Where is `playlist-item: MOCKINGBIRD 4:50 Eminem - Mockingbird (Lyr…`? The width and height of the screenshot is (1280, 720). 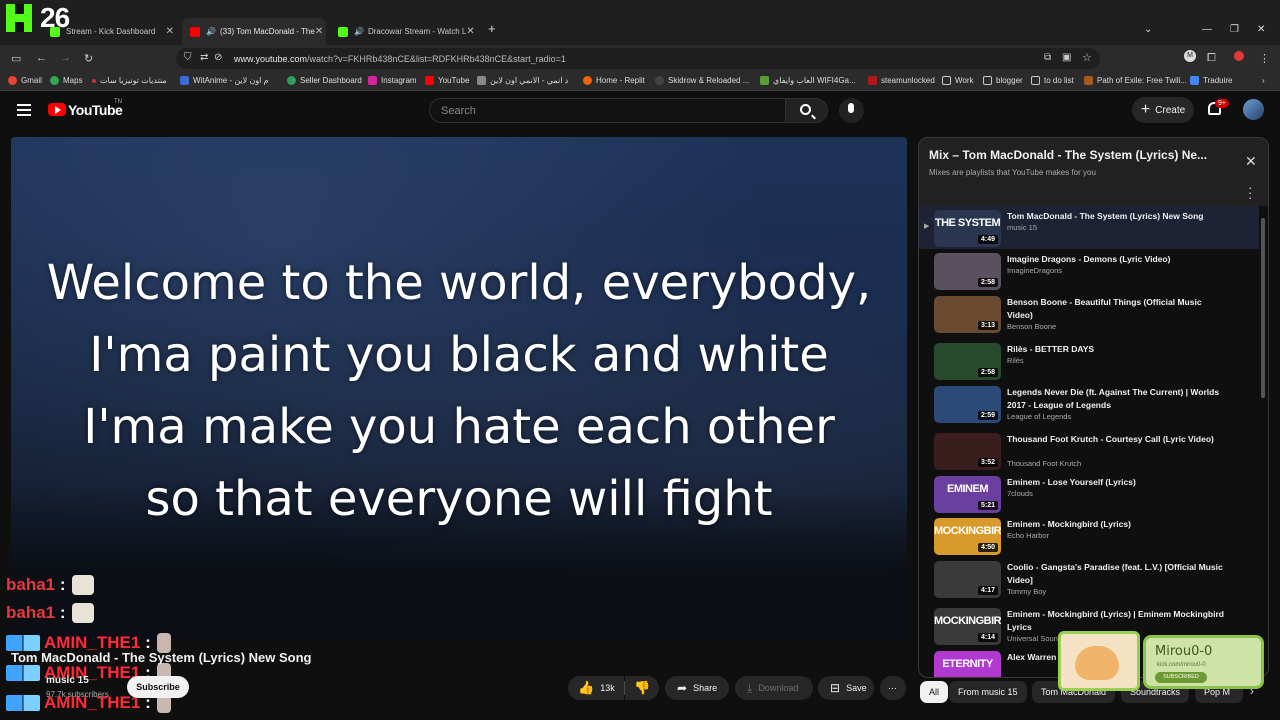
playlist-item: MOCKINGBIRD 4:50 Eminem - Mockingbird (Lyr… is located at coordinates (1089, 535).